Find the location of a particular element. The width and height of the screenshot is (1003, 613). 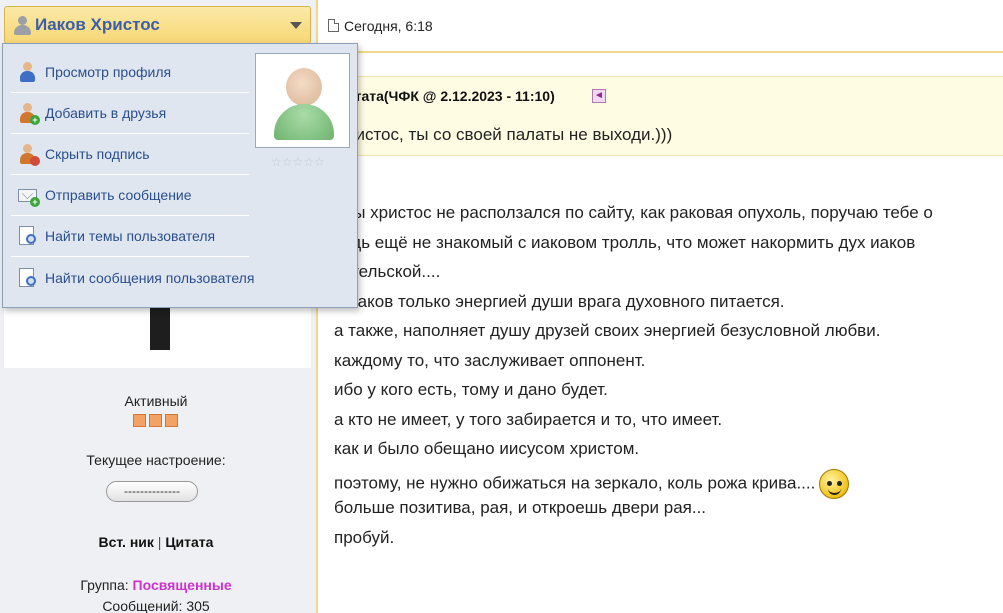

rating-stars: ☆☆☆☆☆ is located at coordinates (298, 162).